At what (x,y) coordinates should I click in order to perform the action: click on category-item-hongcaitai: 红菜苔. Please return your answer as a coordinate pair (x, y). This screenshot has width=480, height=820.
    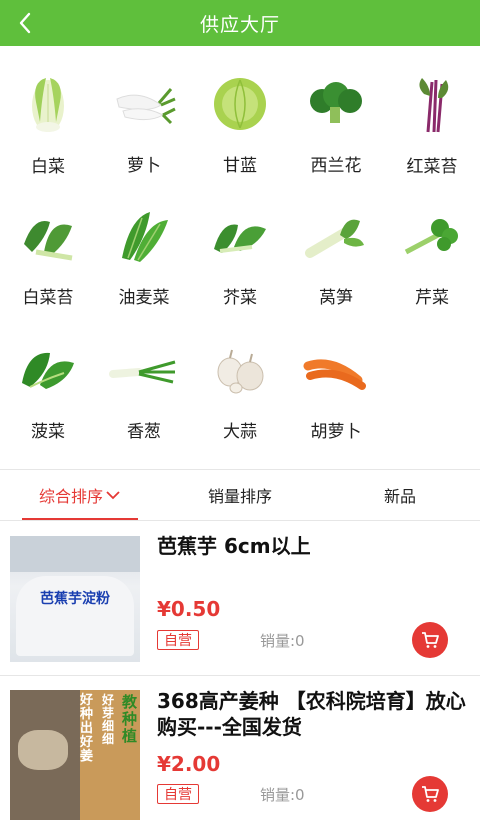
    Looking at the image, I should click on (432, 111).